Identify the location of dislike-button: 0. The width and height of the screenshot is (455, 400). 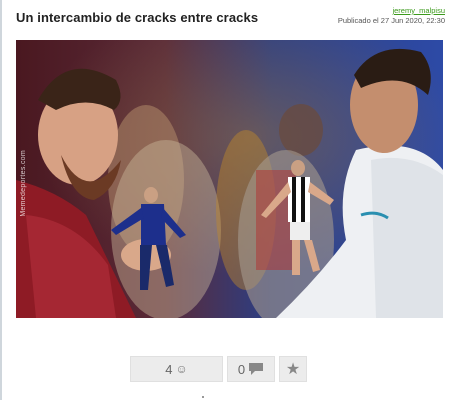
(251, 369).